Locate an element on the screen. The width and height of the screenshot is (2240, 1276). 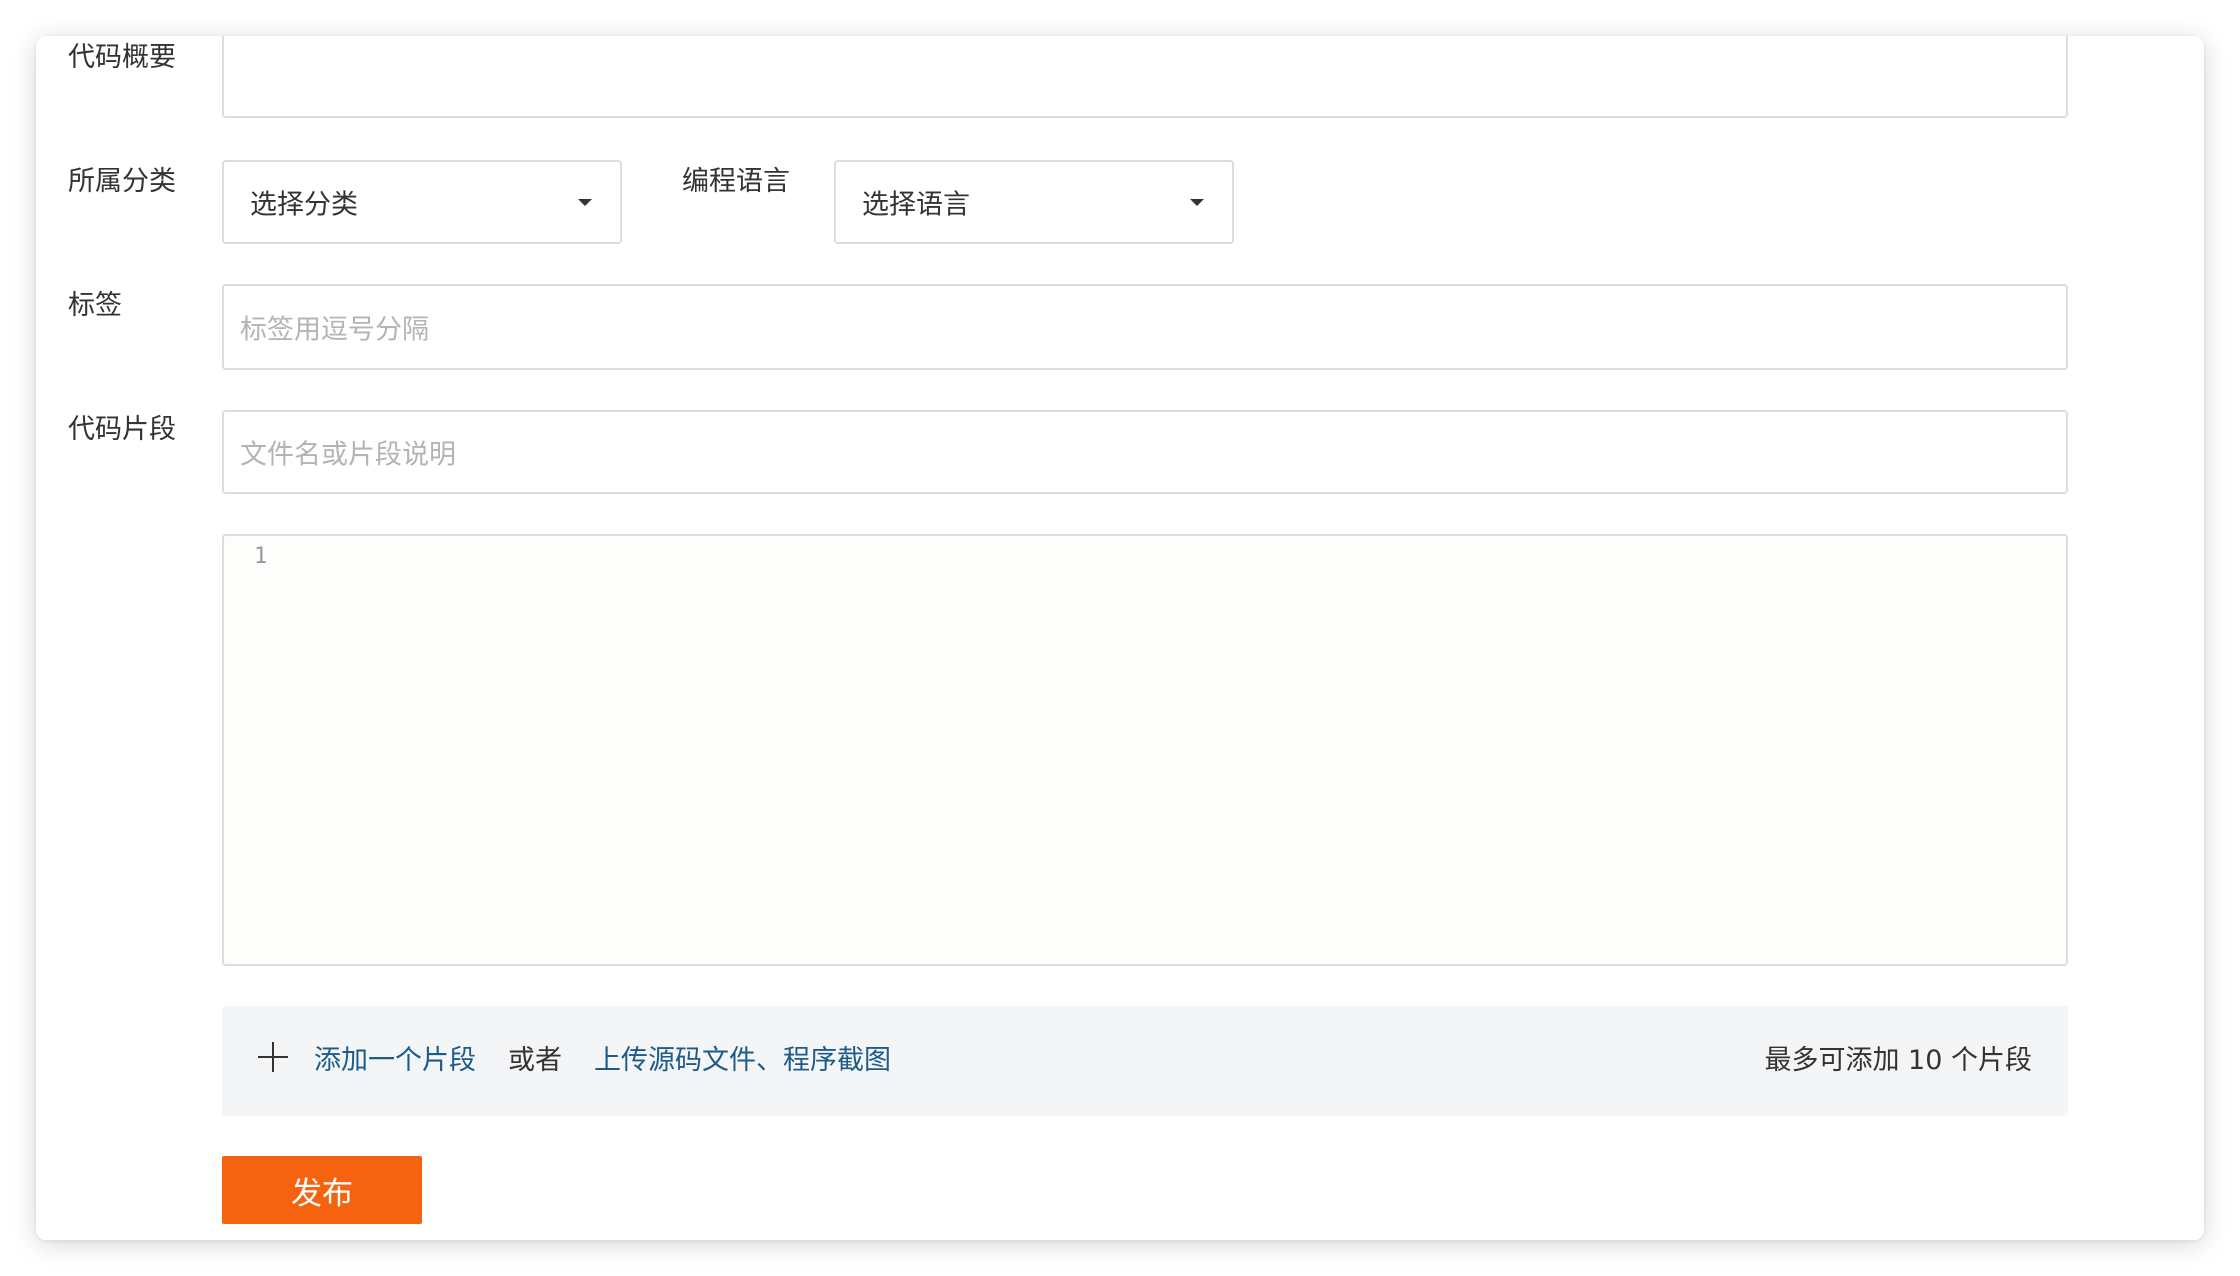
language-selected-value: 选择语言 is located at coordinates (916, 205).